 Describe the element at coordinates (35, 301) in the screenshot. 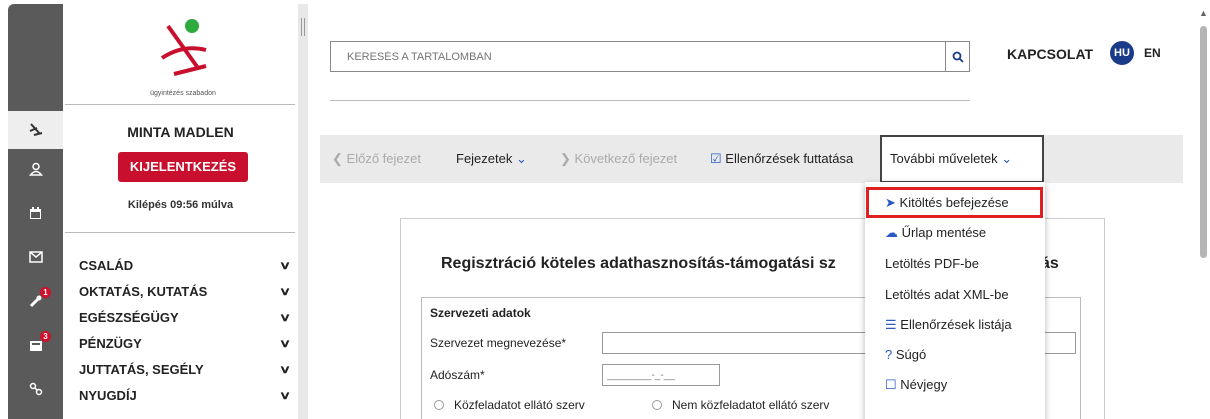

I see `wrench-icon: 1` at that location.